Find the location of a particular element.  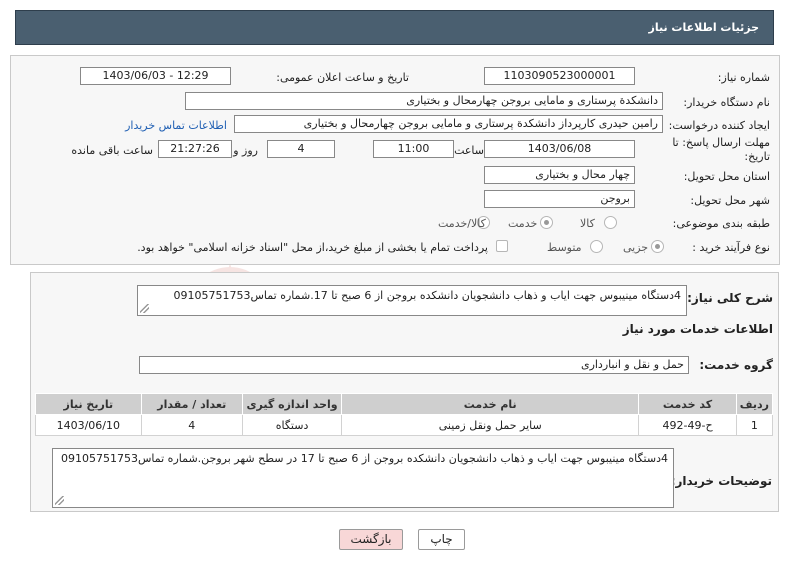

service-group-label: گروه خدمت: is located at coordinates (736, 365).